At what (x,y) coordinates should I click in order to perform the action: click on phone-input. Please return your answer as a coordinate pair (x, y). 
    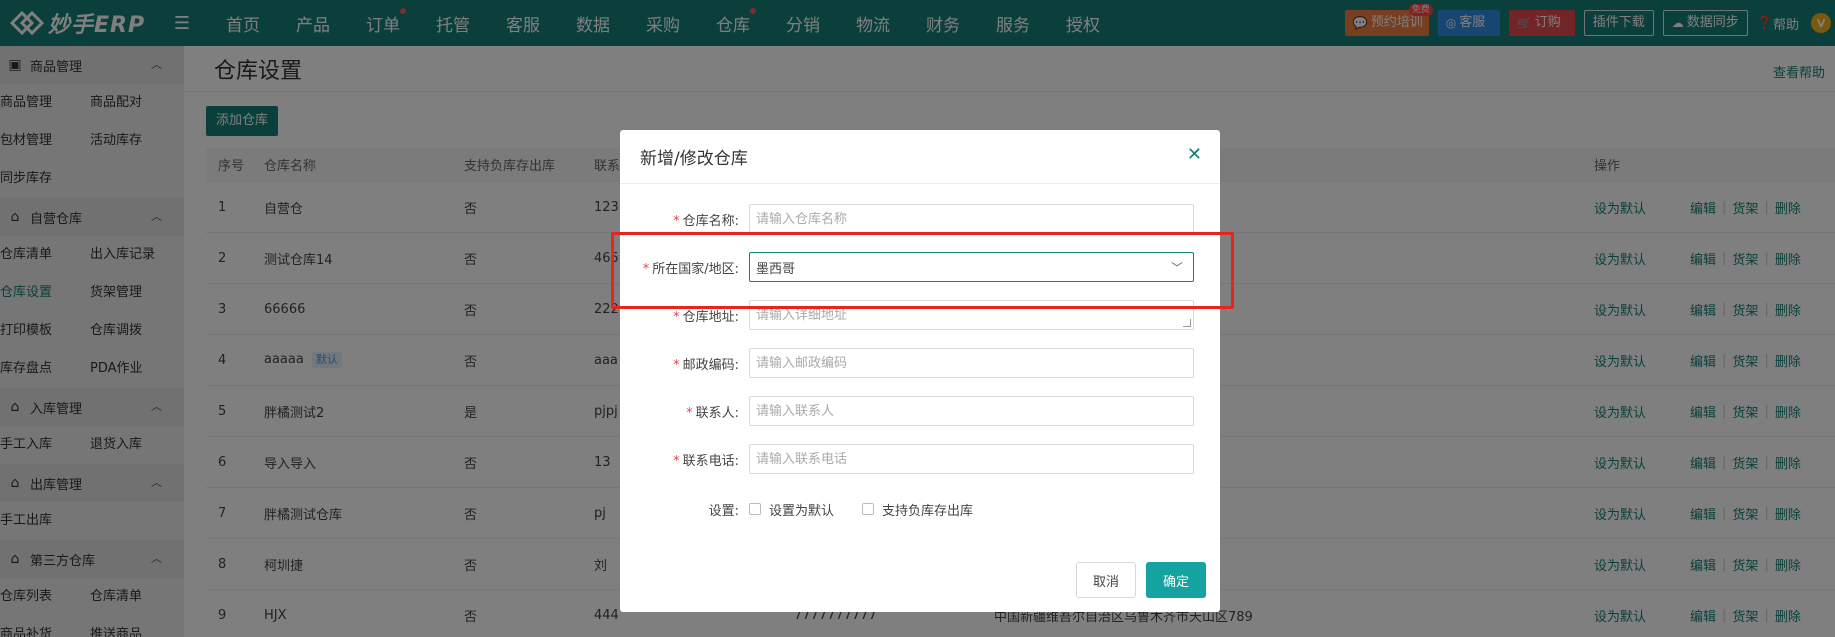
    Looking at the image, I should click on (971, 459).